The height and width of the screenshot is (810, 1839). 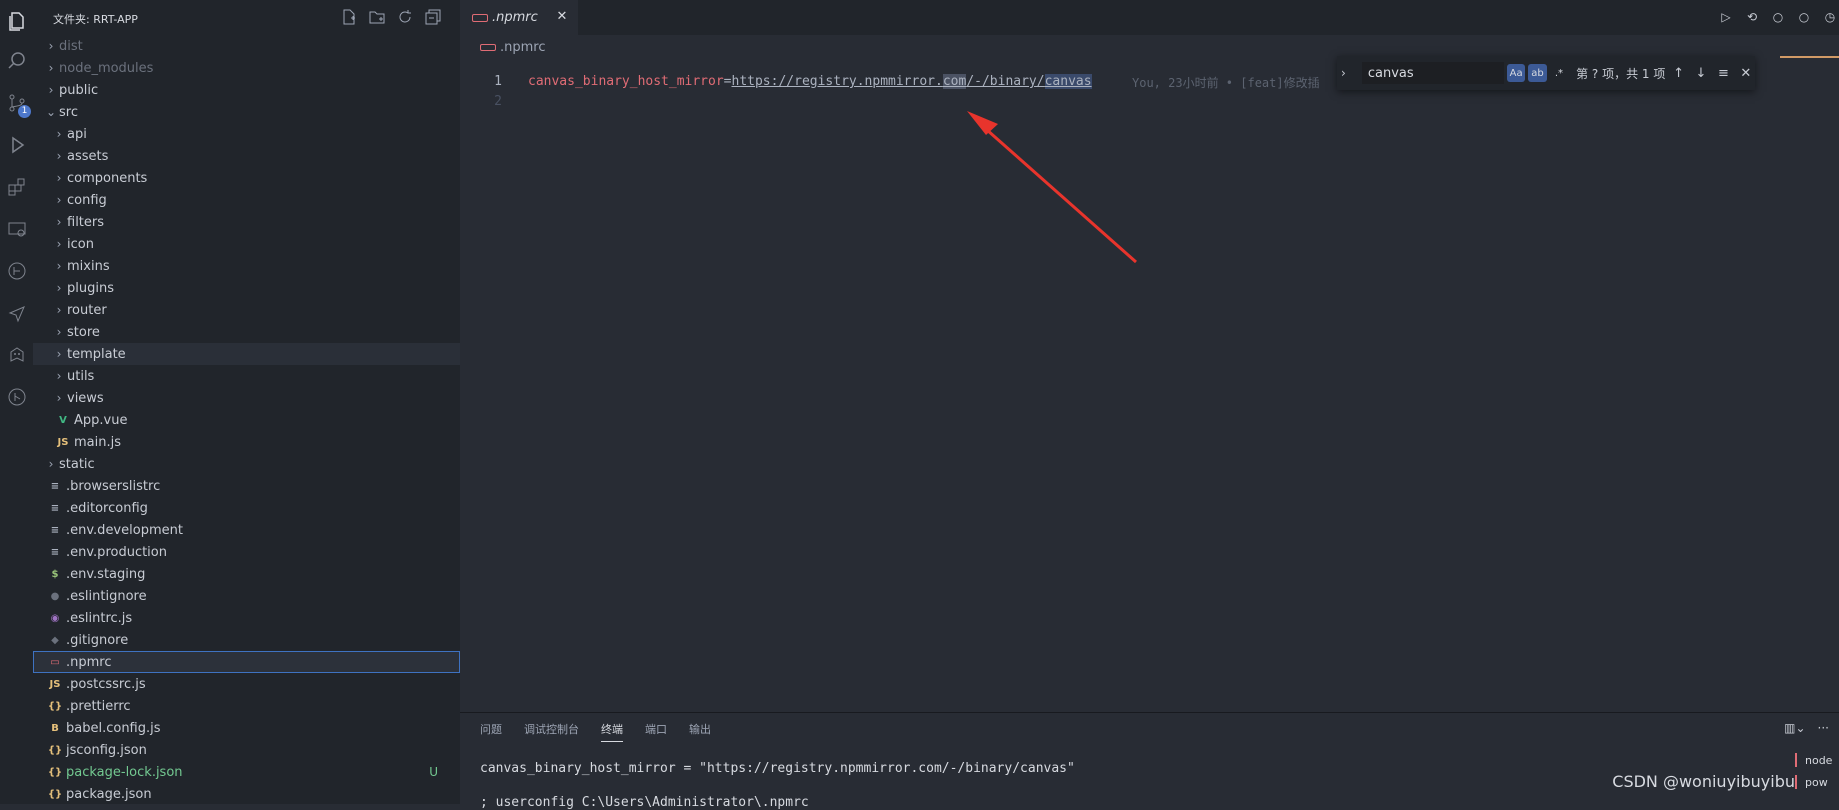 What do you see at coordinates (124, 772) in the screenshot?
I see `tree-item-label: package-lock.json` at bounding box center [124, 772].